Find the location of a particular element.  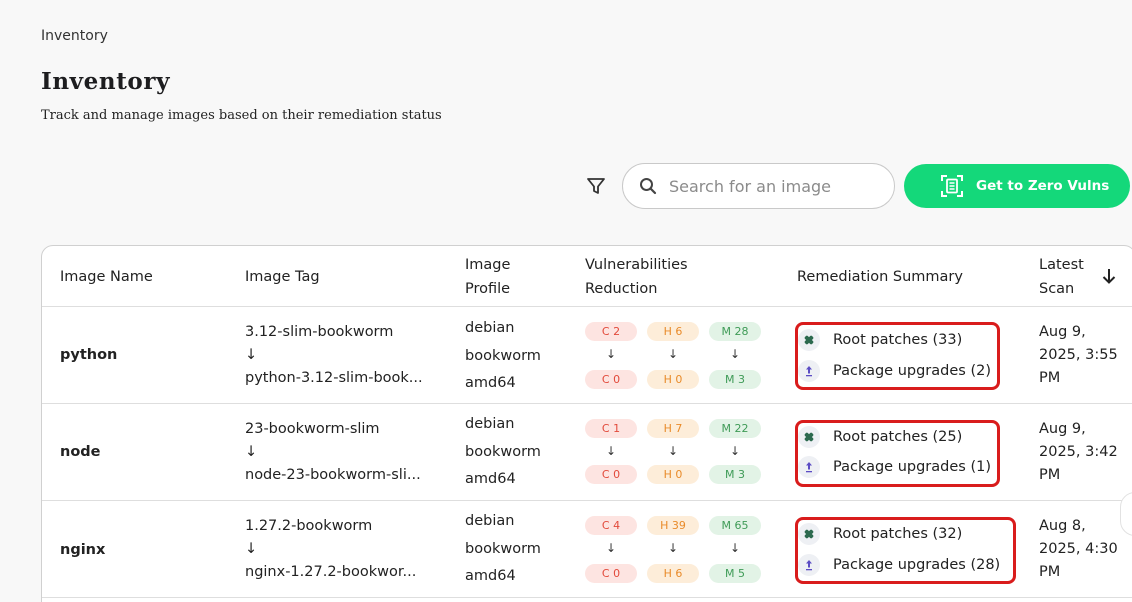

column-header-vulnerabilities-reduction: Vulnerabilities Reduction is located at coordinates (636, 277).